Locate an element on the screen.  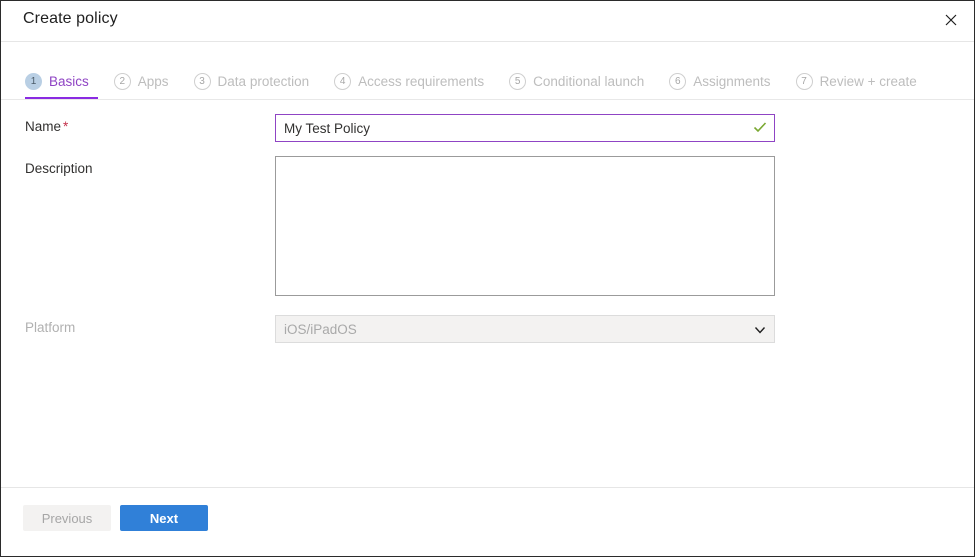
page-title: Create policy is located at coordinates (70, 18).